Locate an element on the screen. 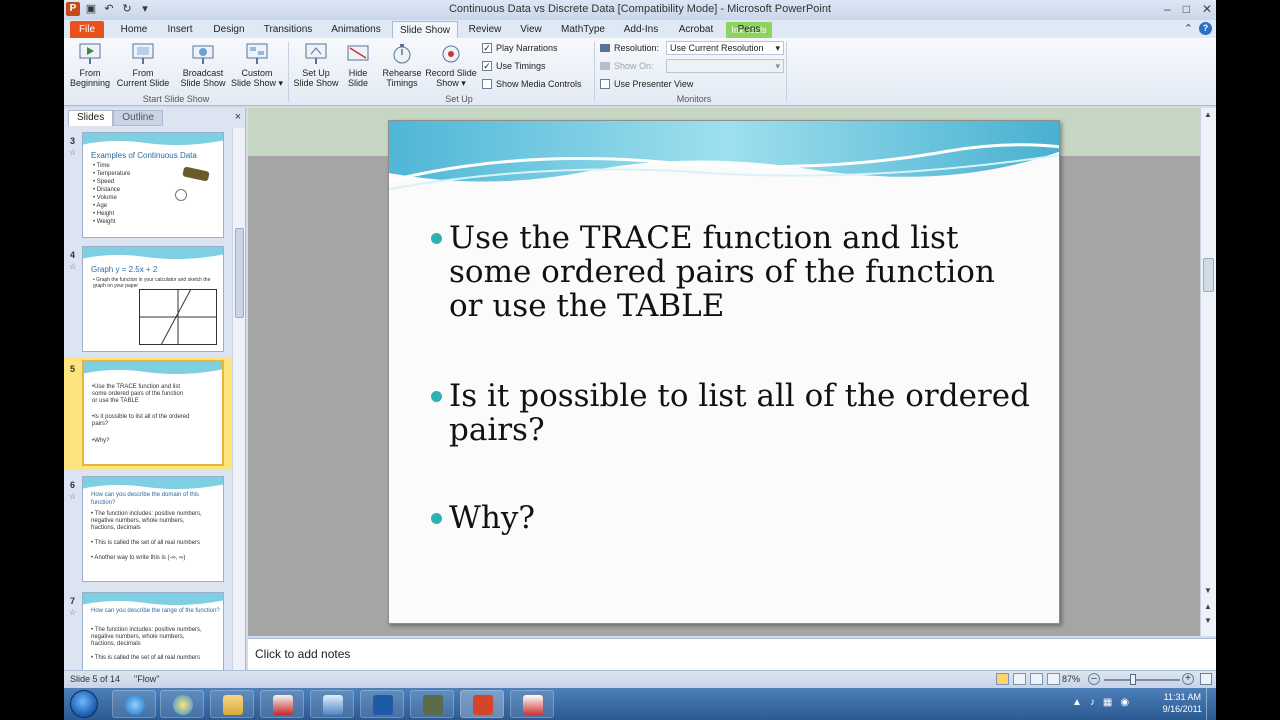 The width and height of the screenshot is (1280, 720). zoom-level: 87% is located at coordinates (1071, 679).